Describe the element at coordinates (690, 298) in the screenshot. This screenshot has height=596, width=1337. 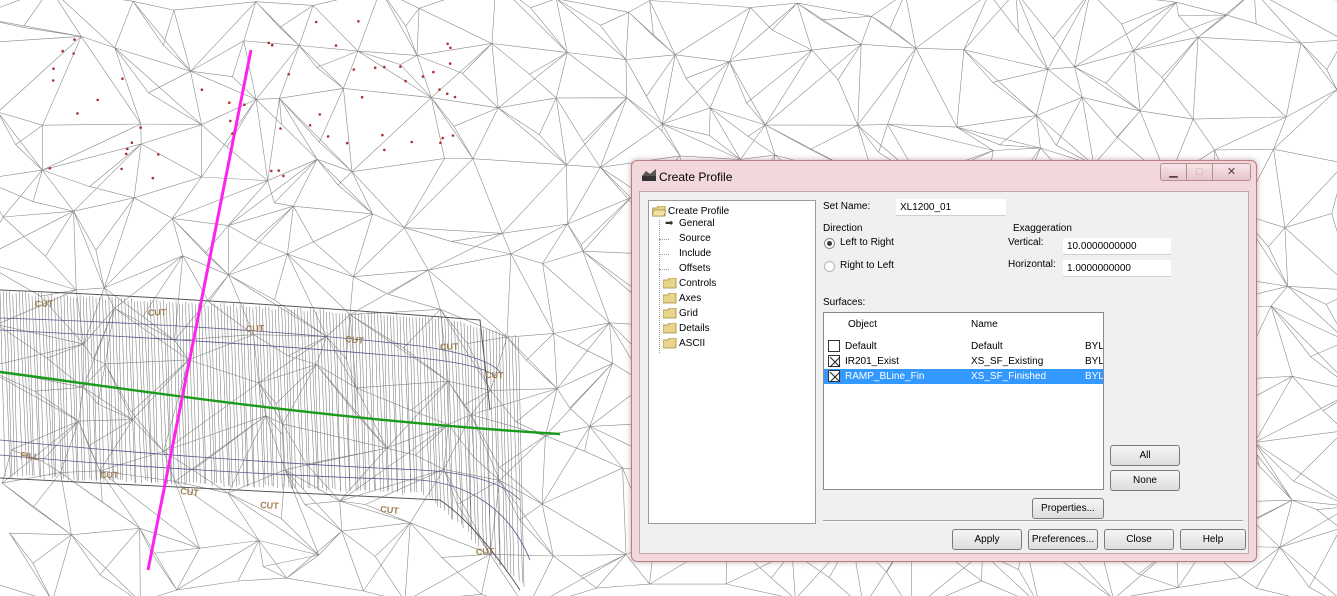
I see `tree-item-label: Axes` at that location.